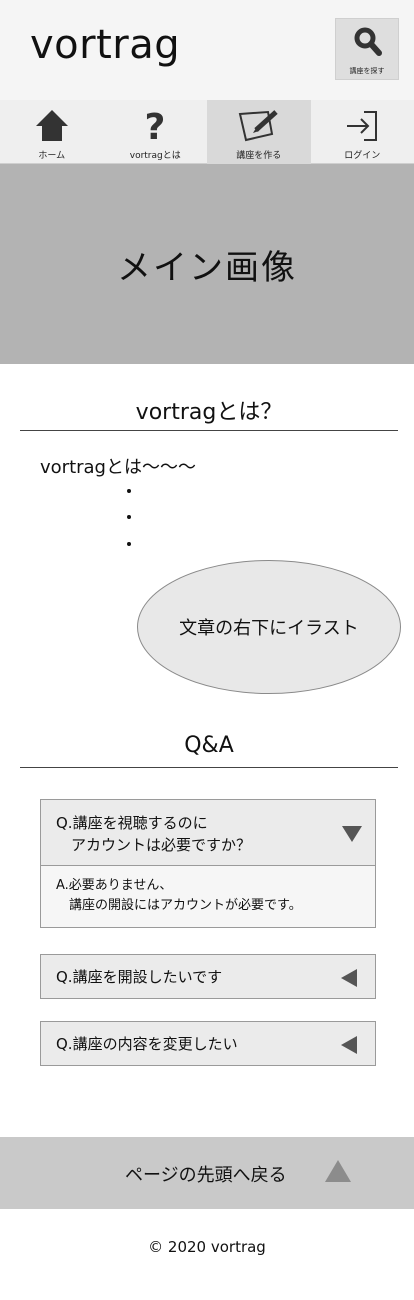 The height and width of the screenshot is (1300, 414). I want to click on nav-label-about: vortragとは, so click(155, 156).